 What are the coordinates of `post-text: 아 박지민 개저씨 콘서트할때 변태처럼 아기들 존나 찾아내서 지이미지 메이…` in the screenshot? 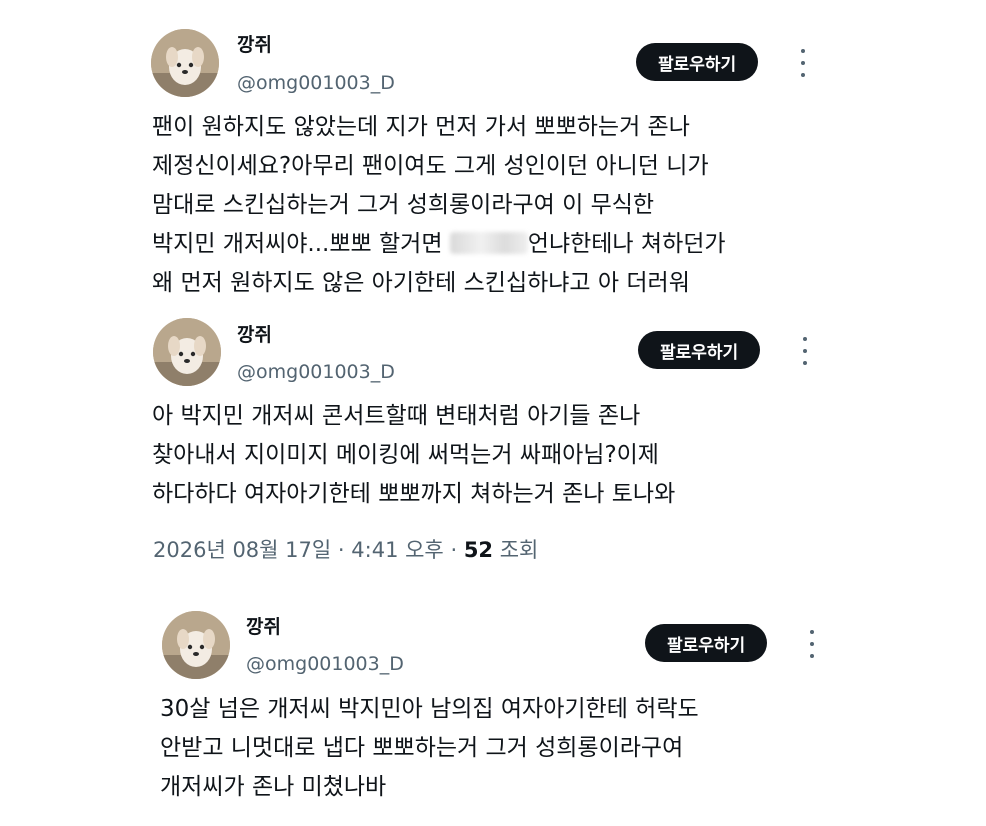 It's located at (413, 455).